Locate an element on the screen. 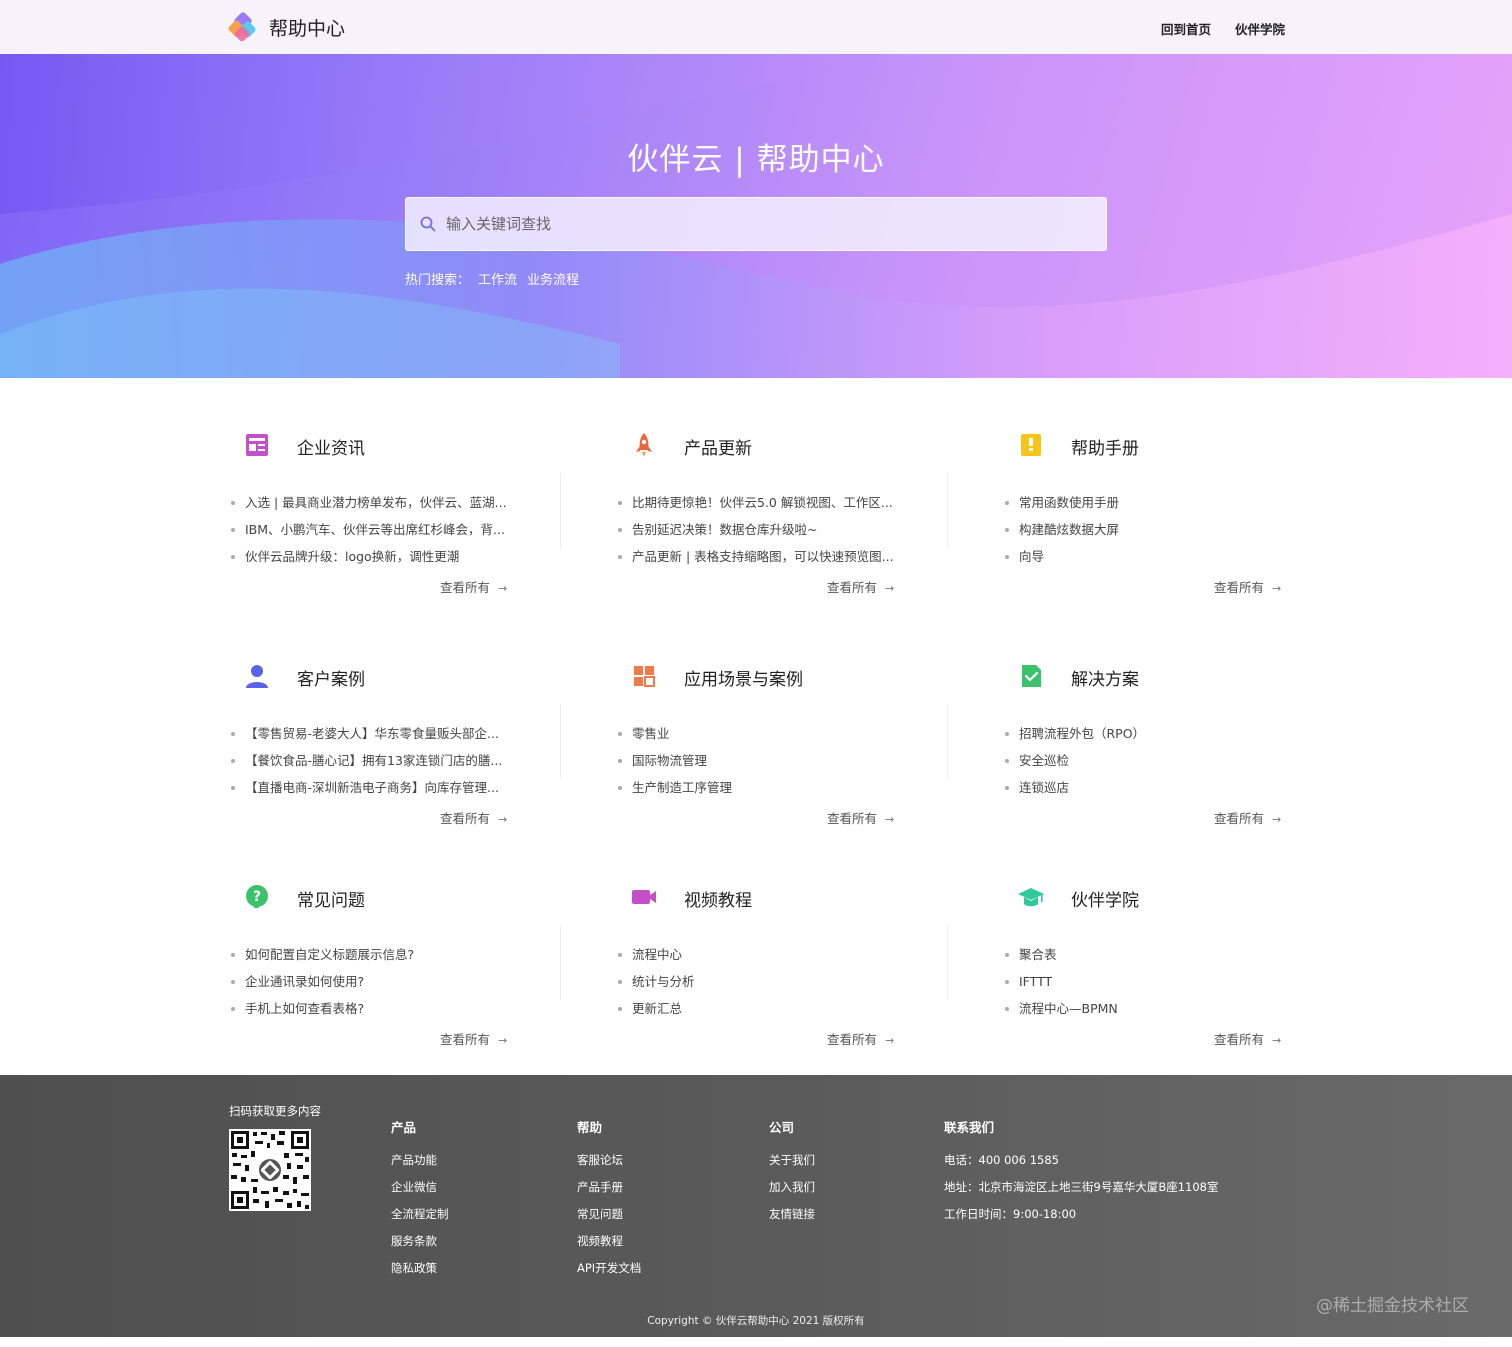 This screenshot has height=1347, width=1512. footer-link: 服务条款 is located at coordinates (420, 1246).